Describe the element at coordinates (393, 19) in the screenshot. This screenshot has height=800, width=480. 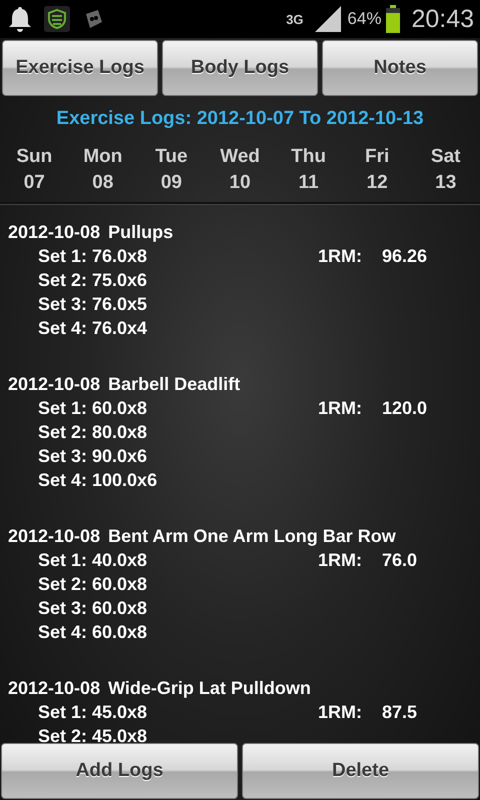
I see `battery-icon` at that location.